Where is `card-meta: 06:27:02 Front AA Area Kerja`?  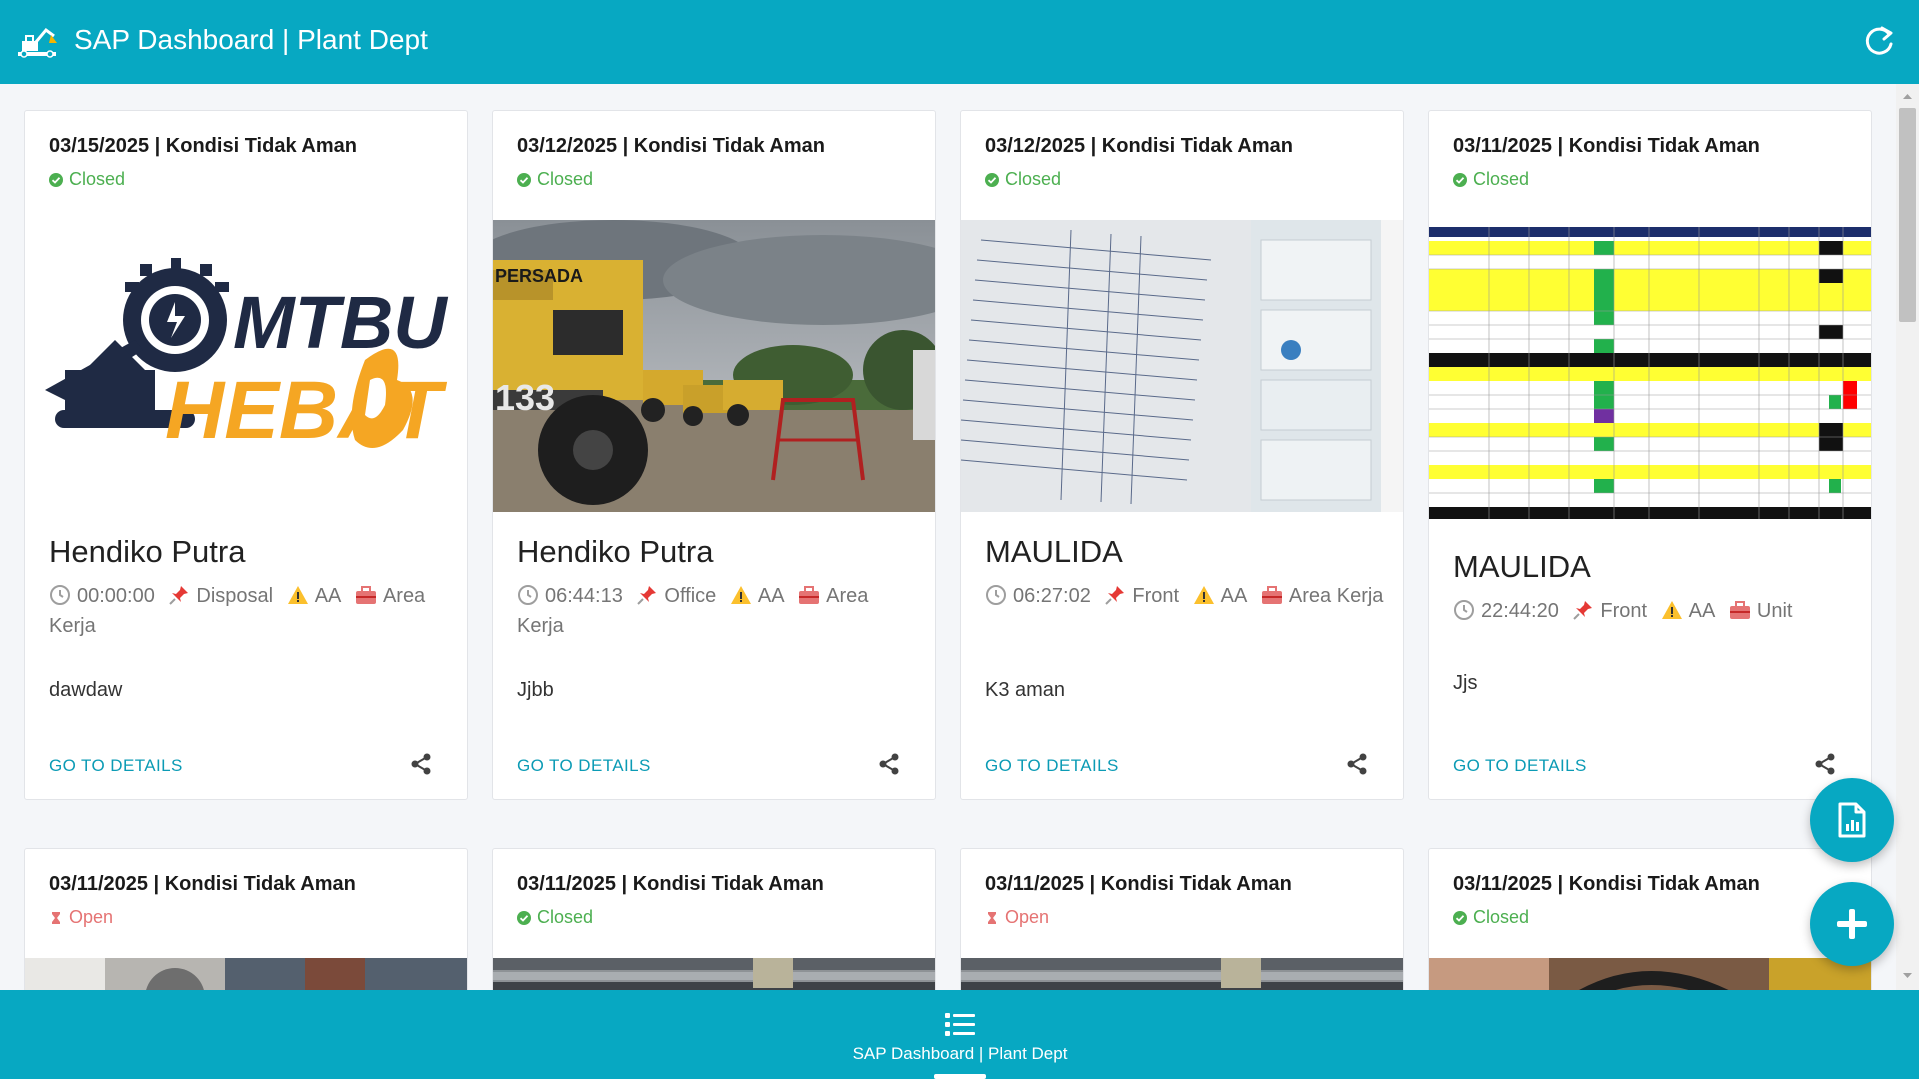 card-meta: 06:27:02 Front AA Area Kerja is located at coordinates (1185, 596).